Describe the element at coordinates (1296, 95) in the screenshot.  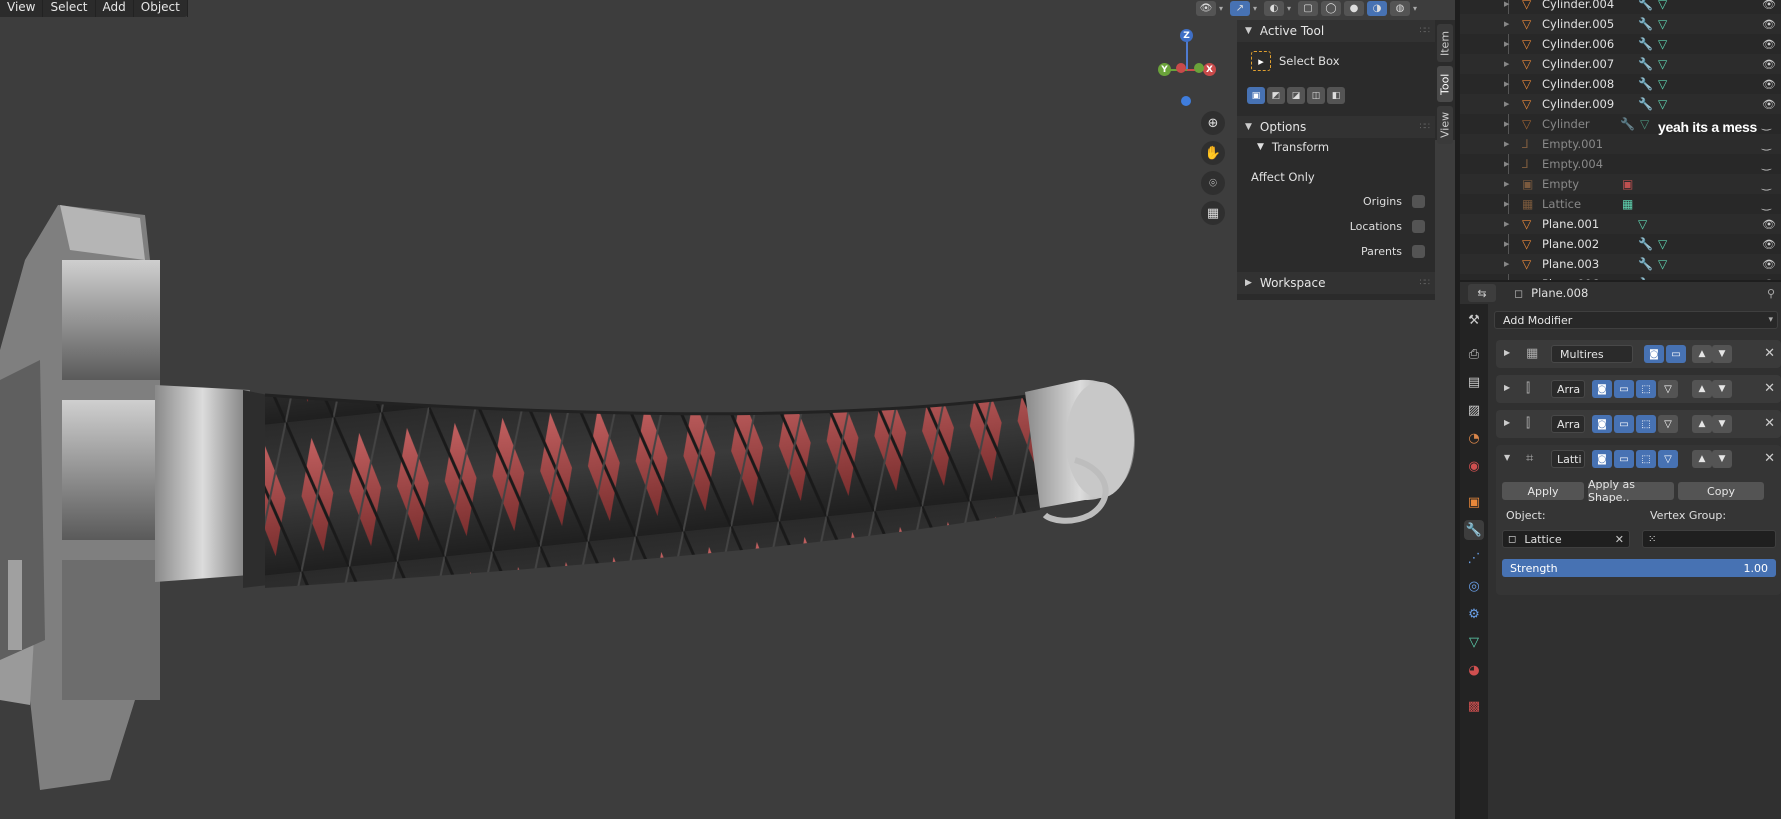
I see `mode-subtract-icon: ◪` at that location.